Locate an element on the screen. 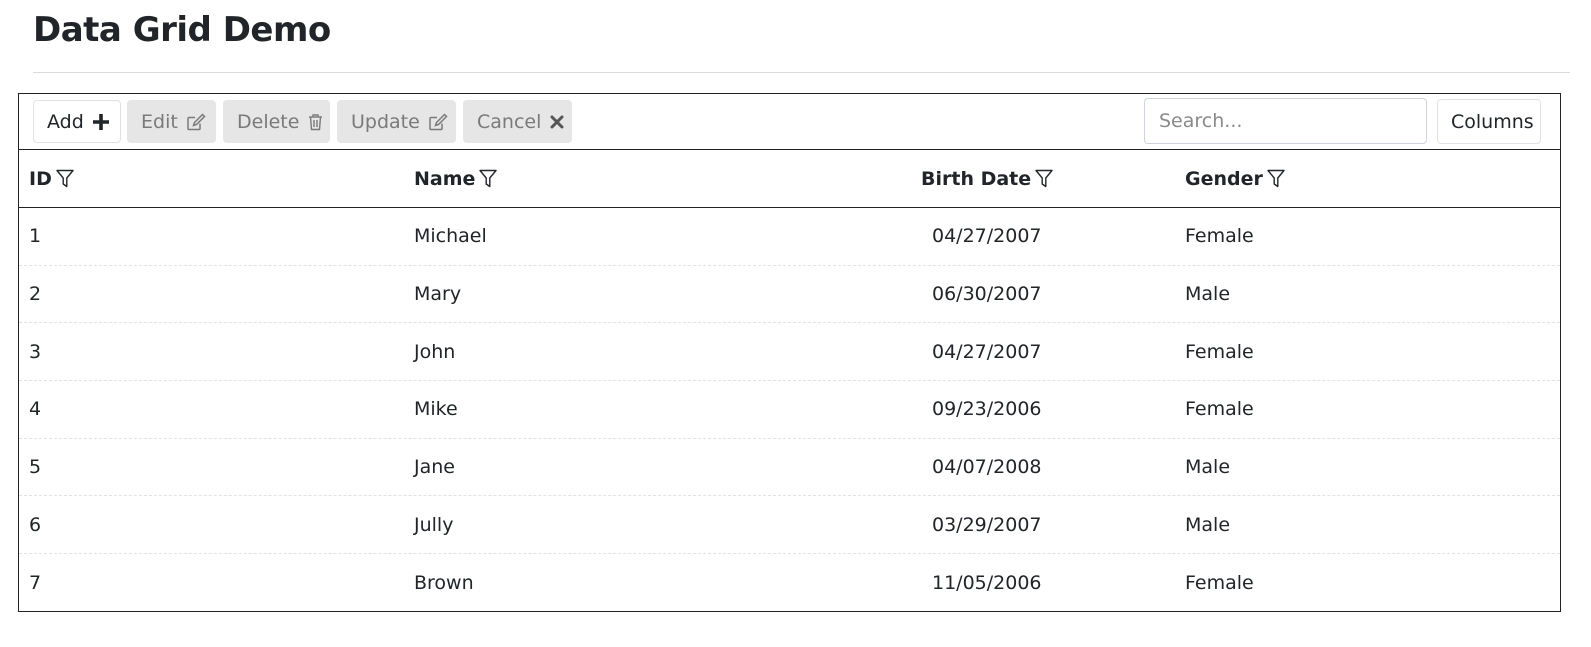  update-button: Update is located at coordinates (396, 121).